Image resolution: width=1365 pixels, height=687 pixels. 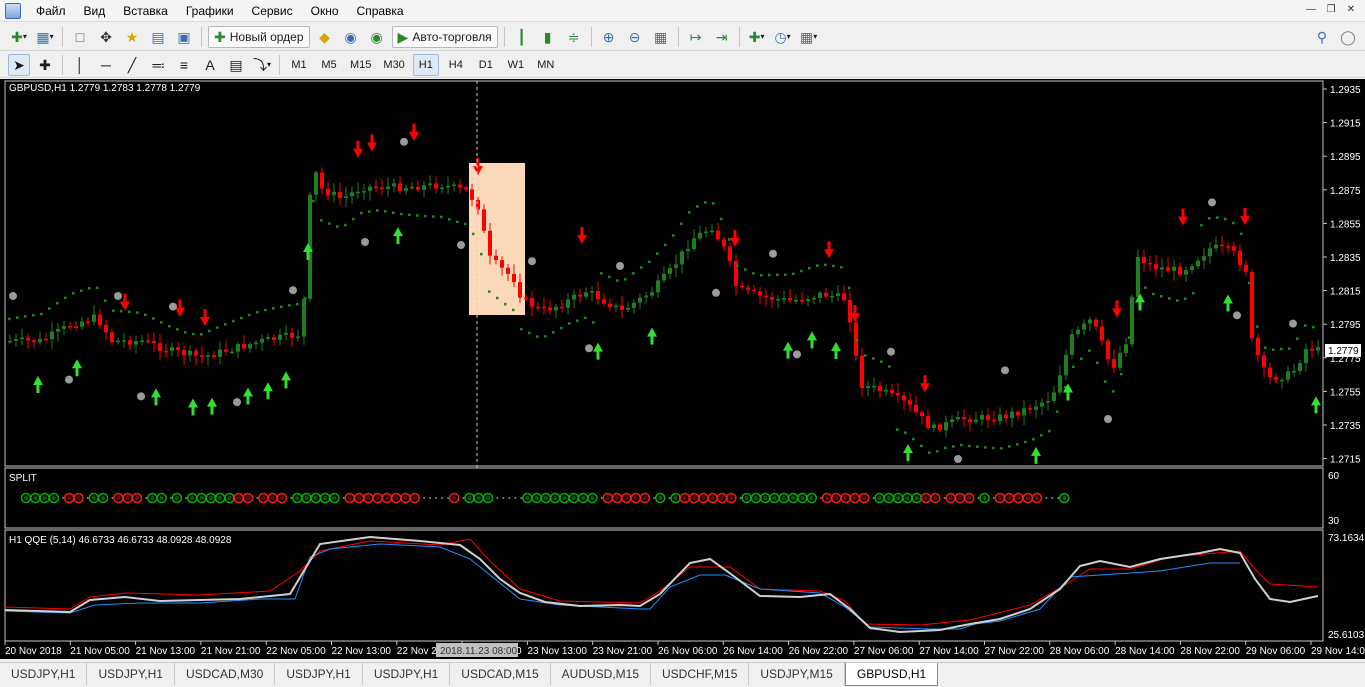 I want to click on auto-trading-button: ▶ Авто-торговля, so click(x=444, y=36).